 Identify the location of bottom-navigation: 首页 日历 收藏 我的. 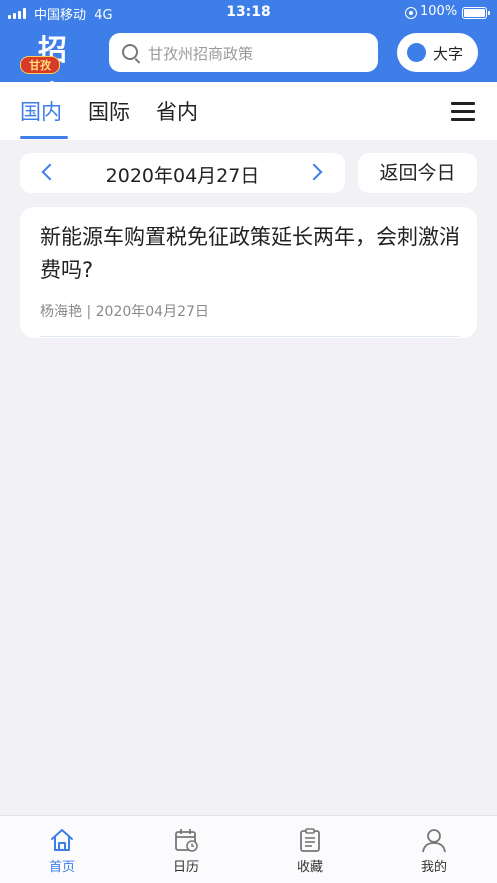
(248, 849).